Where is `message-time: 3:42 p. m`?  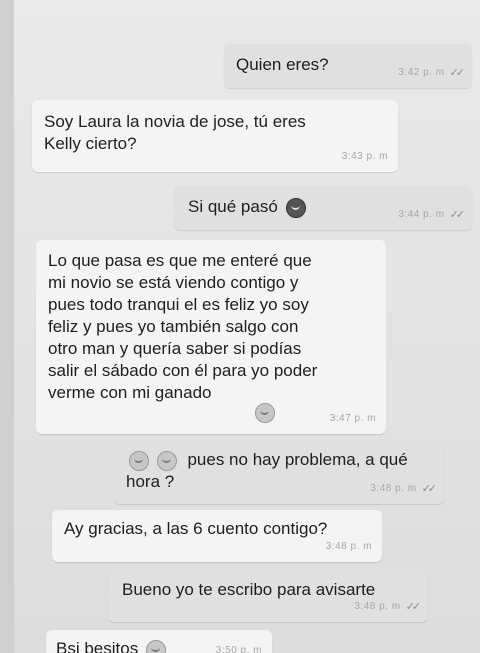 message-time: 3:42 p. m is located at coordinates (421, 72).